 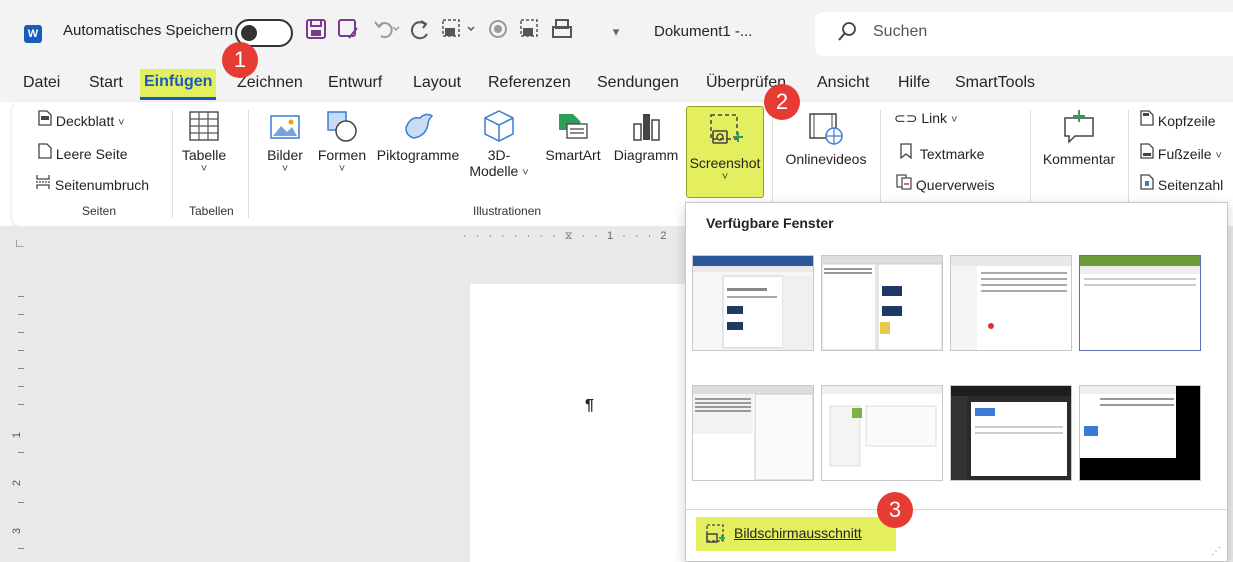 I want to click on autosave-label: Automatisches Speichern, so click(x=148, y=30).